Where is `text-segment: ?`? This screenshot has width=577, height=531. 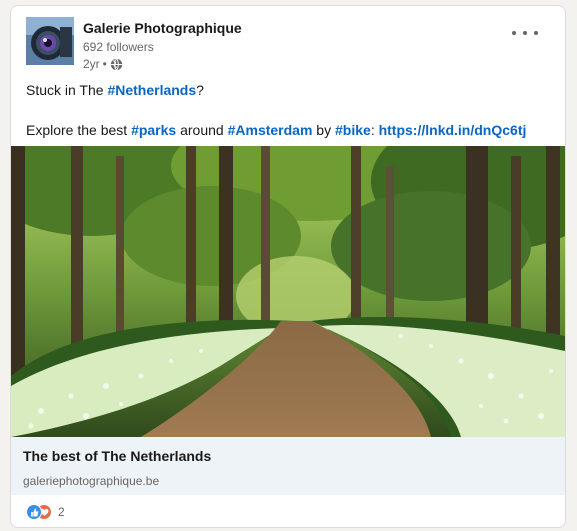 text-segment: ? is located at coordinates (200, 90).